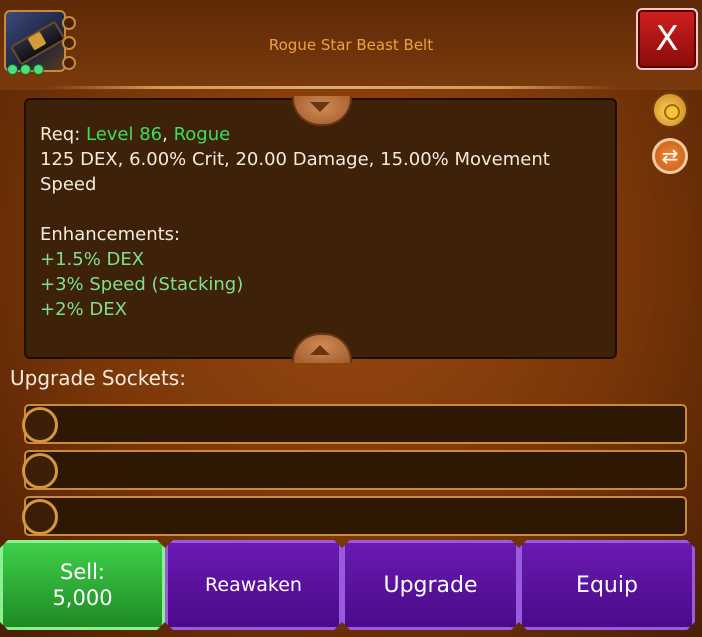 This screenshot has width=702, height=637. What do you see at coordinates (142, 284) in the screenshot?
I see `enhancement-item: +3% Speed (Stacking)` at bounding box center [142, 284].